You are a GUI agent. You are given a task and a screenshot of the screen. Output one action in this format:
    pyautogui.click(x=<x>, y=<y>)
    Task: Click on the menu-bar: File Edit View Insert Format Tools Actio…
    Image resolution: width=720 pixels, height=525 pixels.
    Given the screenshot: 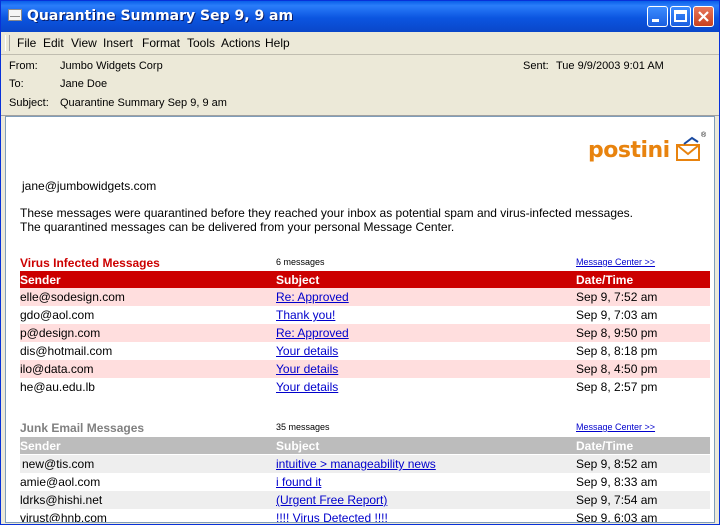 What is the action you would take?
    pyautogui.click(x=360, y=43)
    